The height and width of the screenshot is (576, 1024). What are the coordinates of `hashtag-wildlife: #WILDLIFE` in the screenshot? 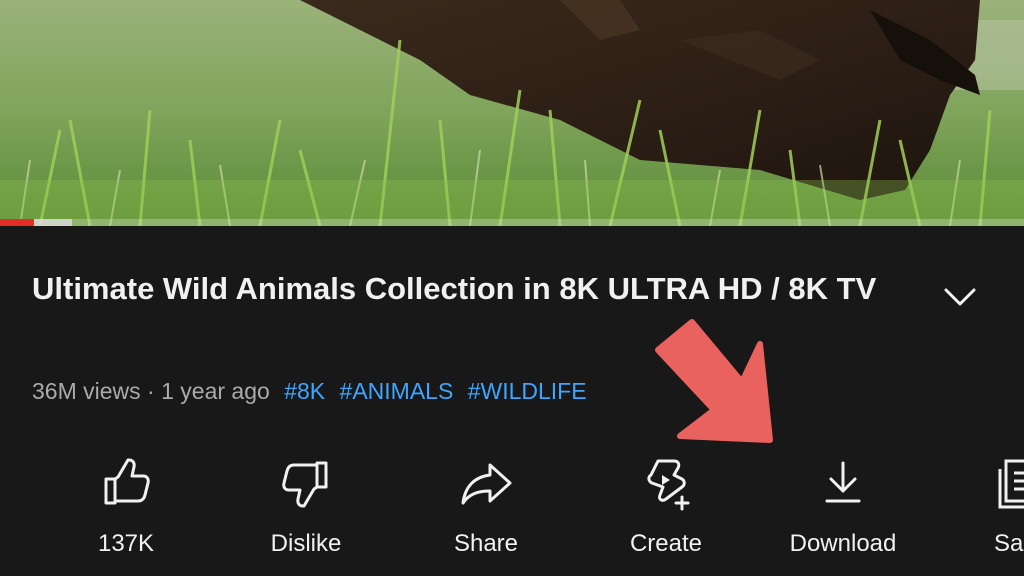 It's located at (527, 391).